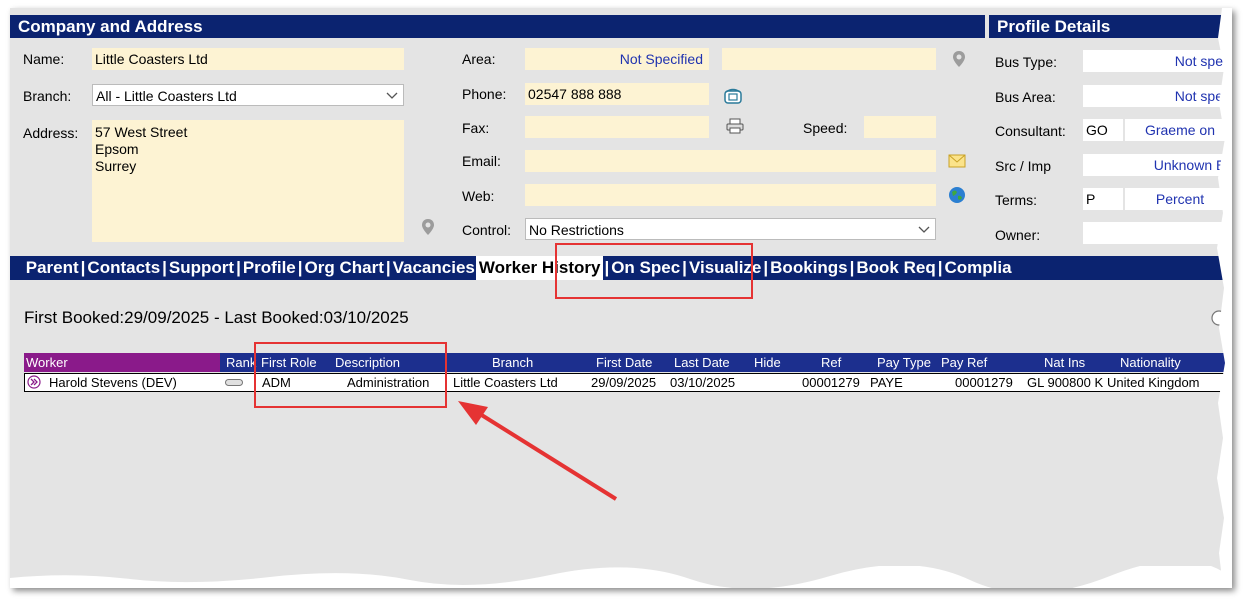 The height and width of the screenshot is (605, 1245). I want to click on address-line-1: 57 West Street, so click(141, 132).